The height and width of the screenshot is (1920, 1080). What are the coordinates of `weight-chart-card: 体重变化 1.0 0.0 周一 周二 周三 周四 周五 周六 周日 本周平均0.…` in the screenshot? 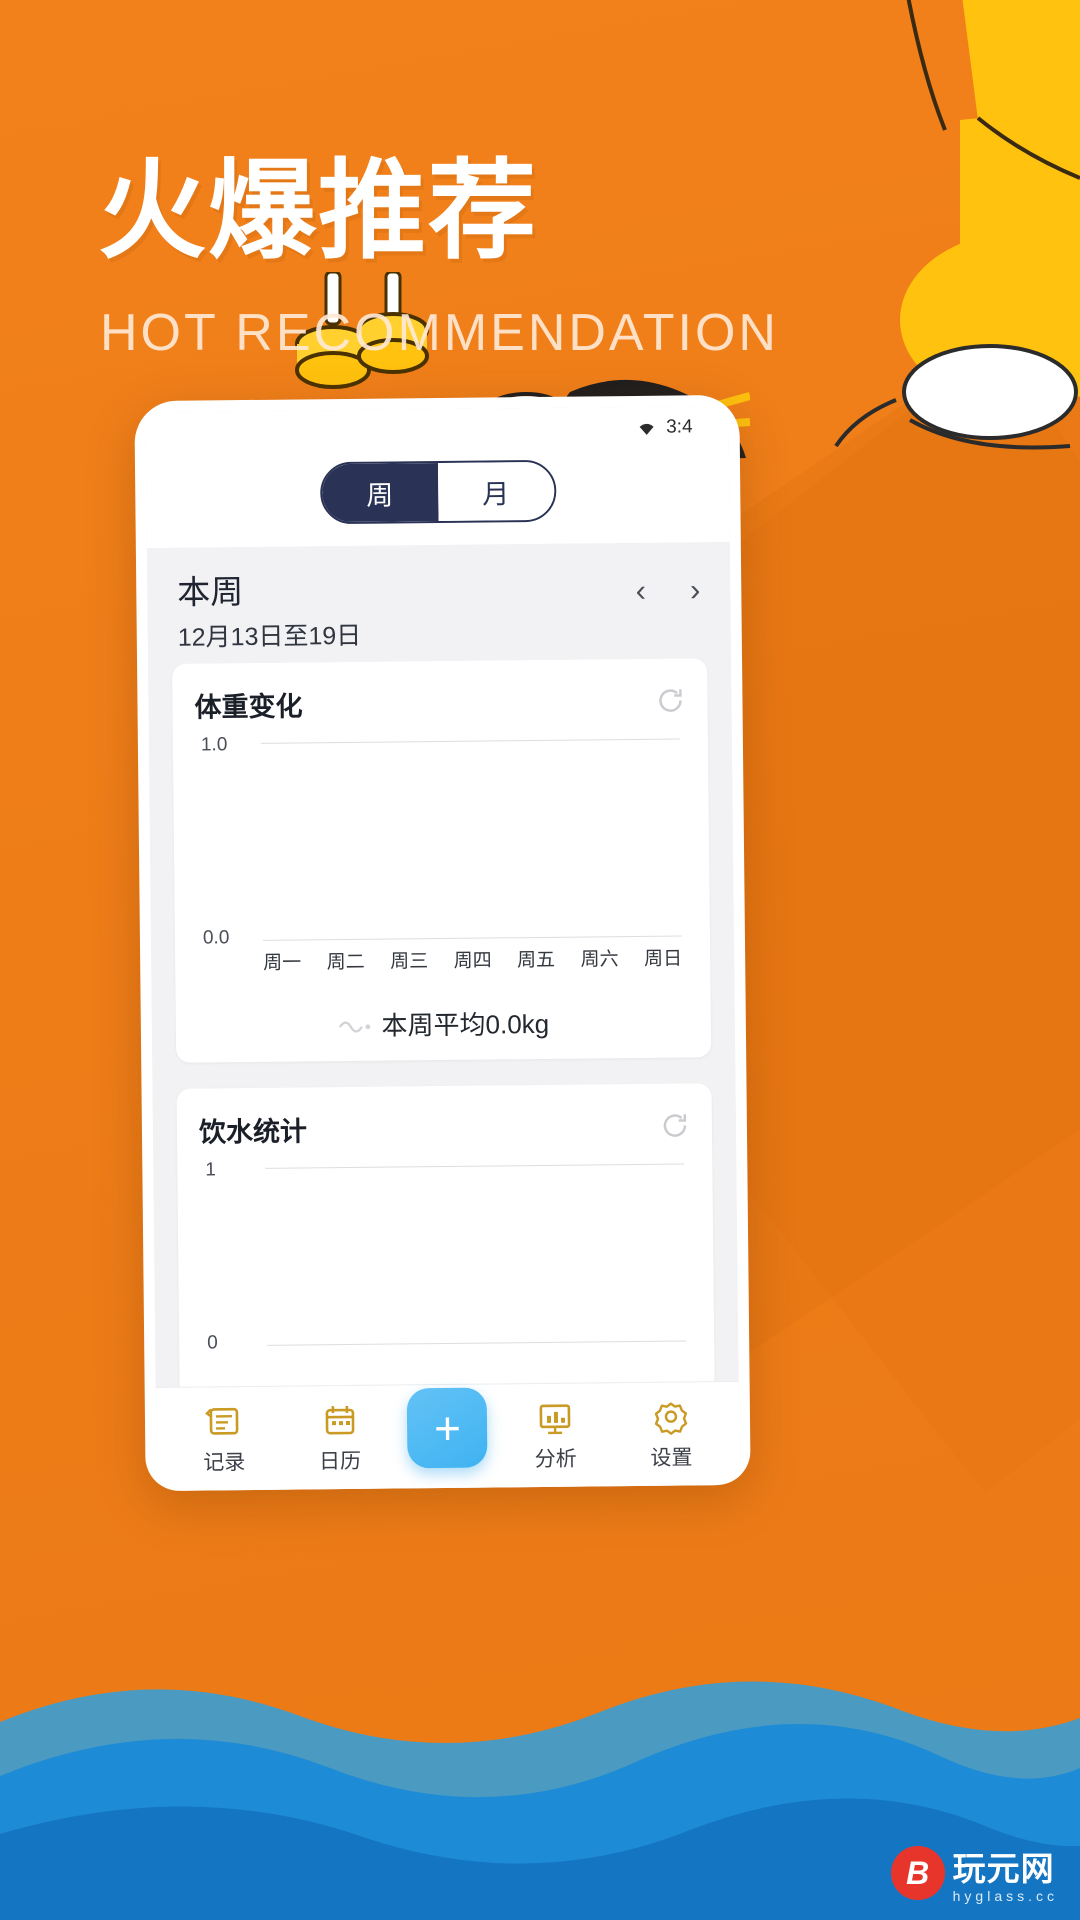 It's located at (442, 861).